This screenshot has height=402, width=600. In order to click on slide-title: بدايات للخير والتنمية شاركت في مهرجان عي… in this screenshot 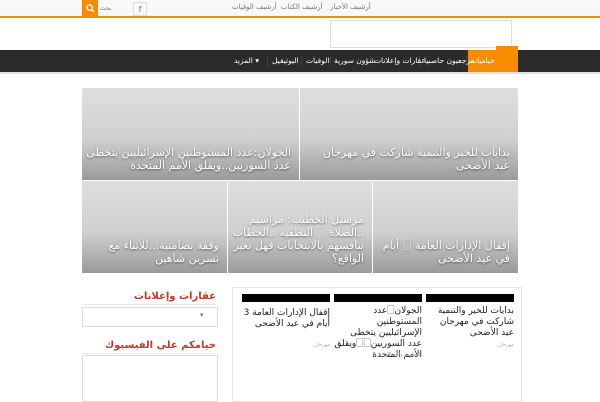, I will do `click(407, 159)`.